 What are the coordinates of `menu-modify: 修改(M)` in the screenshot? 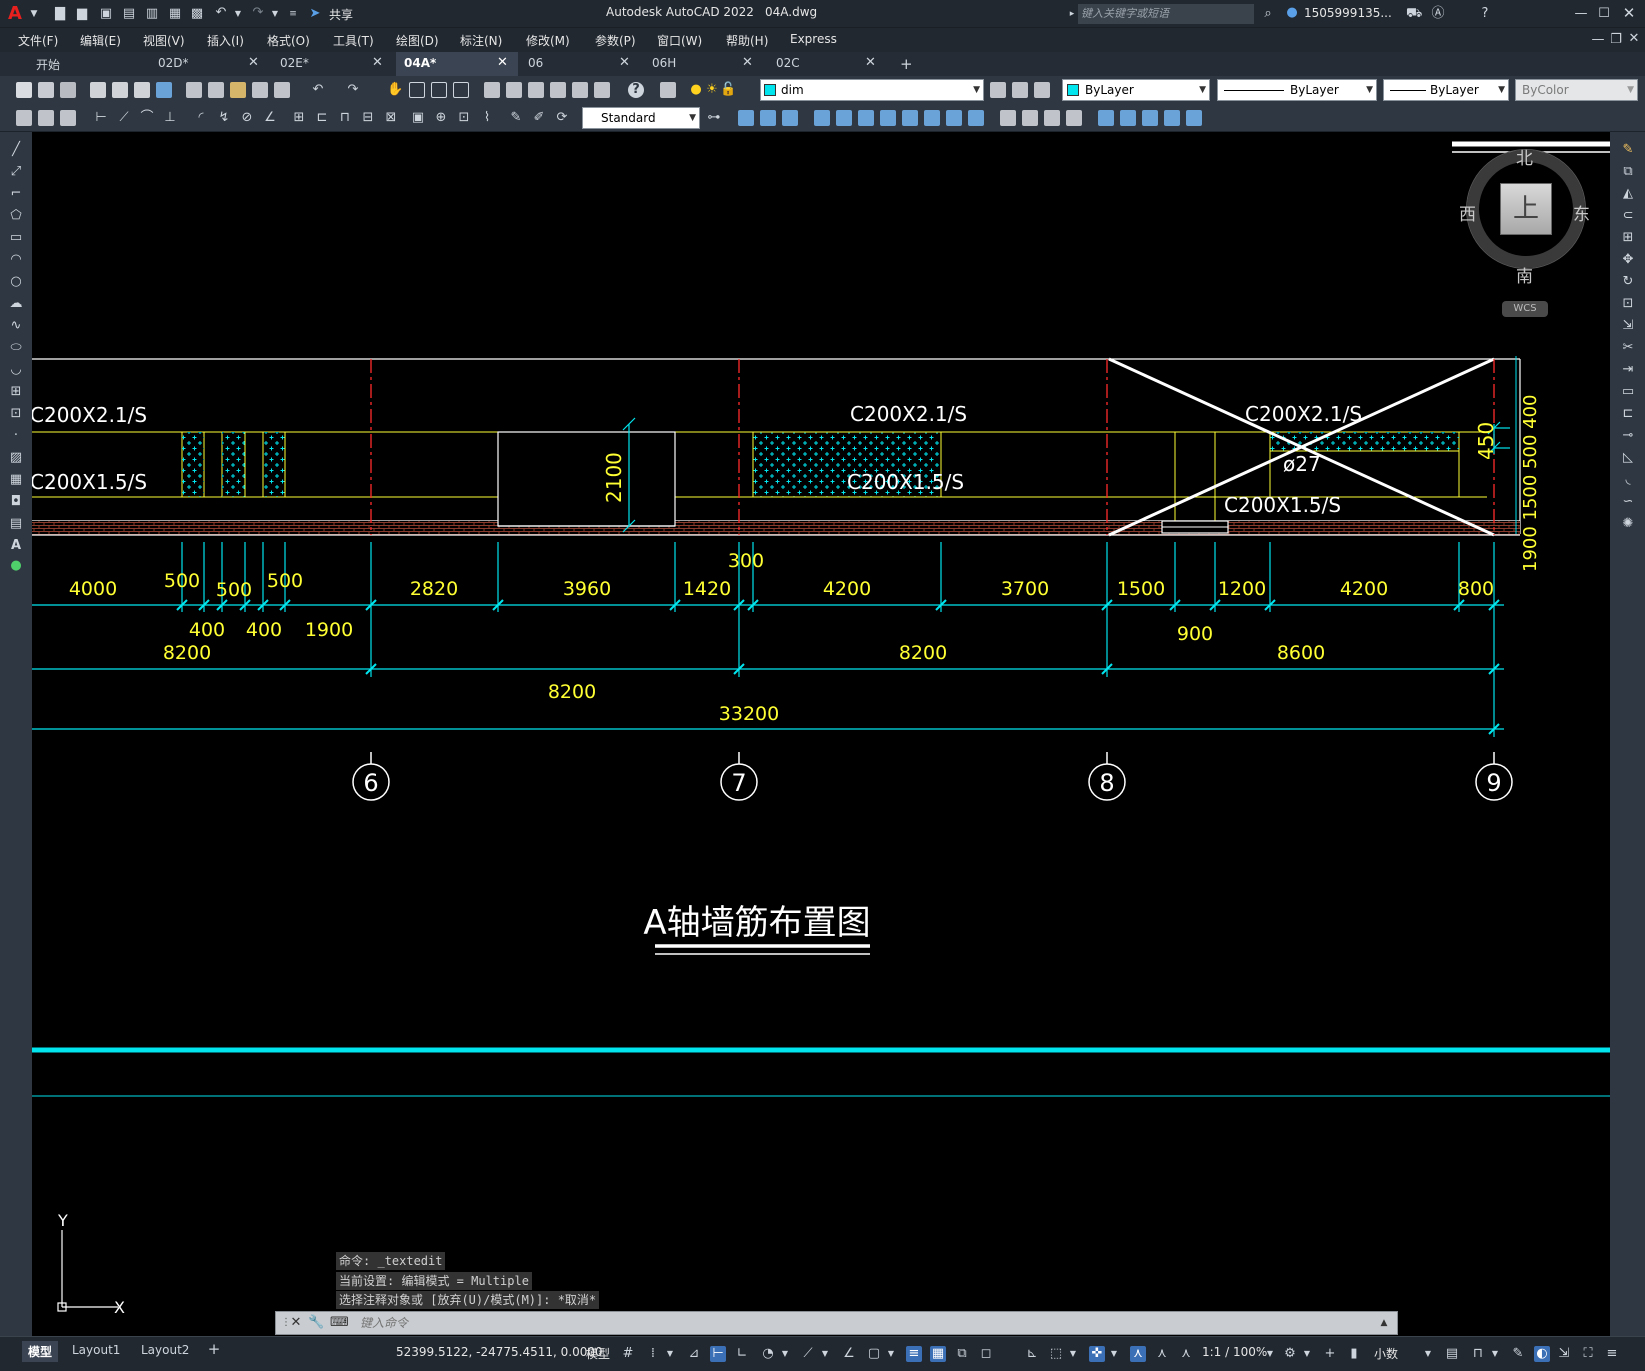 It's located at (548, 40).